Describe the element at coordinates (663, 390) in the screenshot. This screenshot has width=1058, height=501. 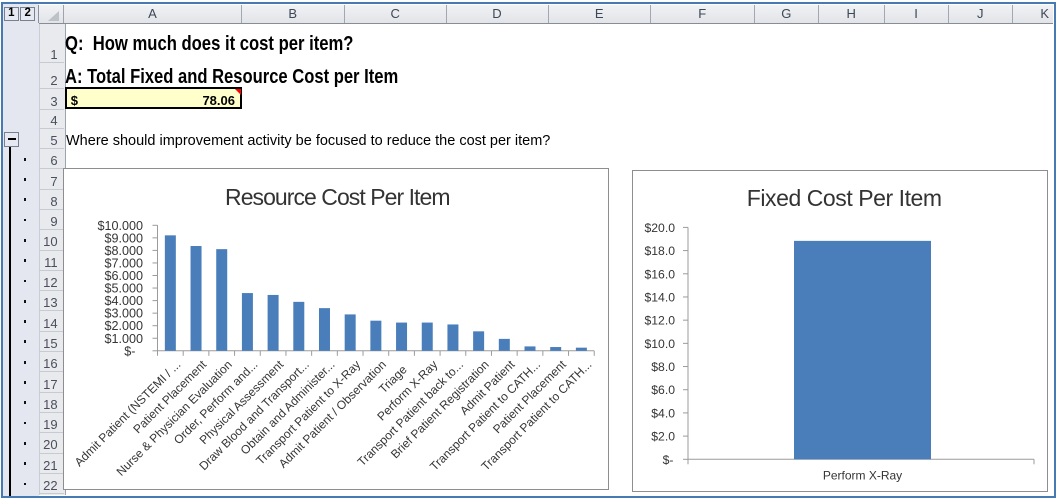
I see `svg-text: $6.0` at that location.